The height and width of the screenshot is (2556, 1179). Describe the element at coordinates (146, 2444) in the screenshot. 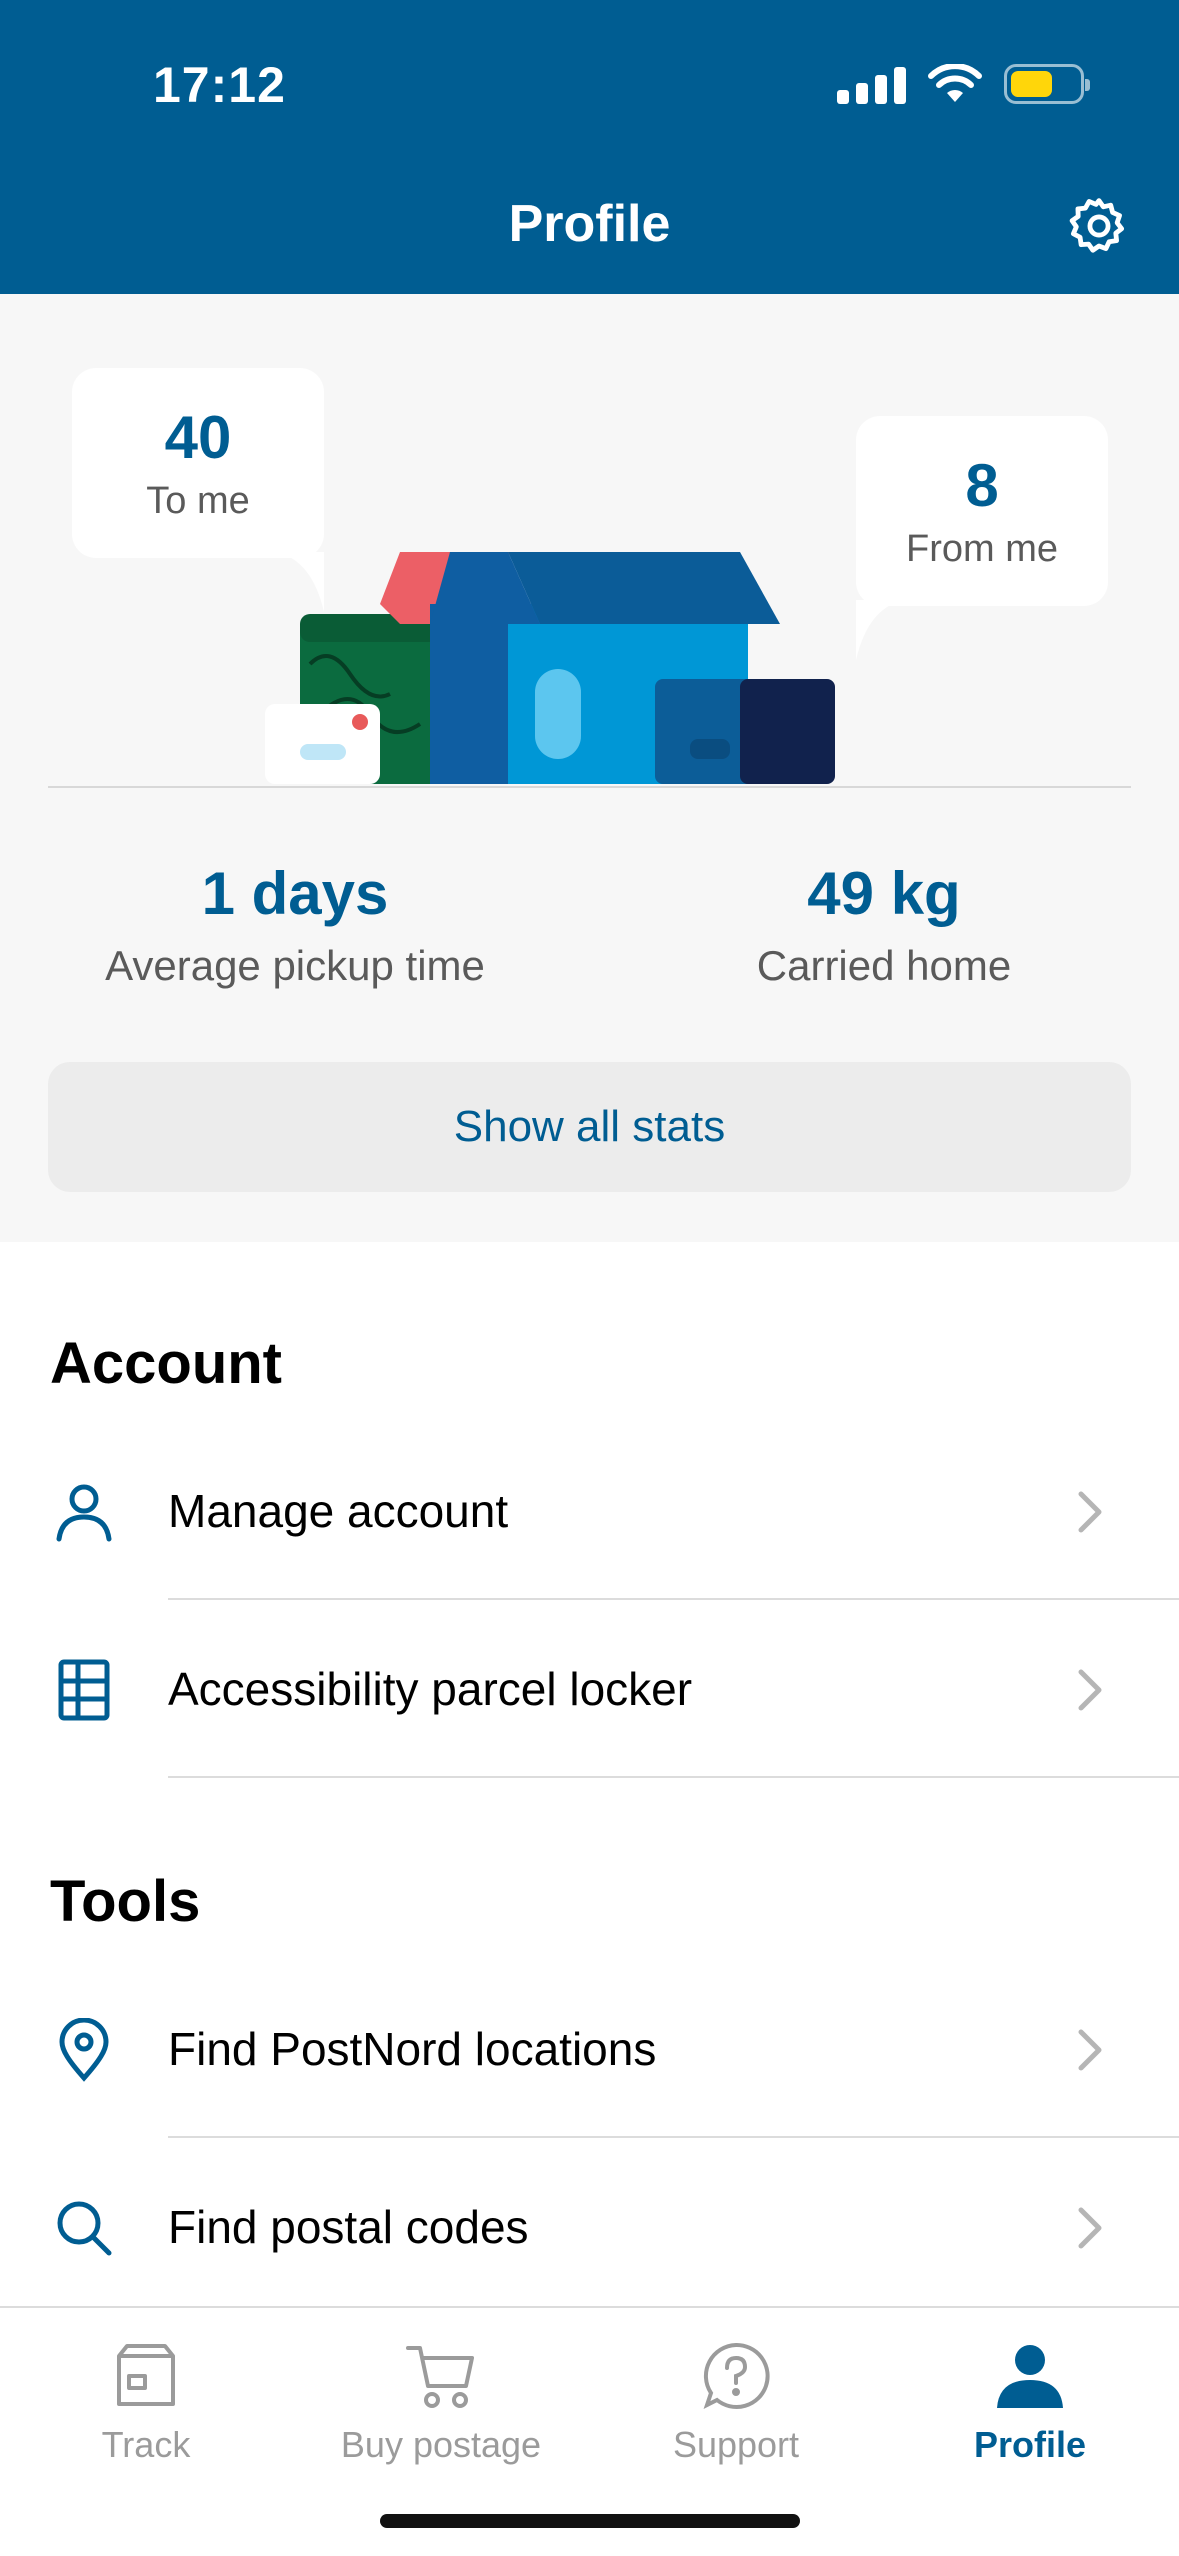

I see `tab-track-label: Track` at that location.